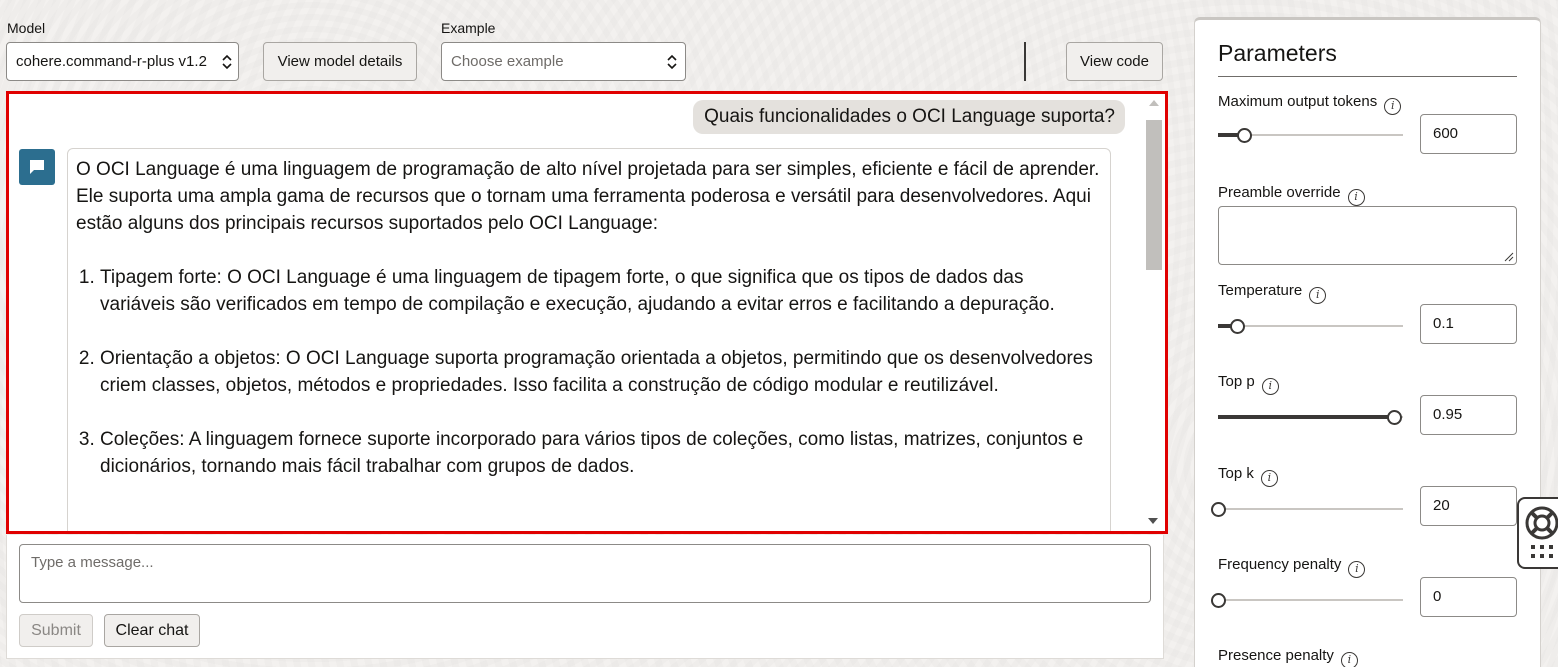  I want to click on parameters-divider, so click(1367, 76).